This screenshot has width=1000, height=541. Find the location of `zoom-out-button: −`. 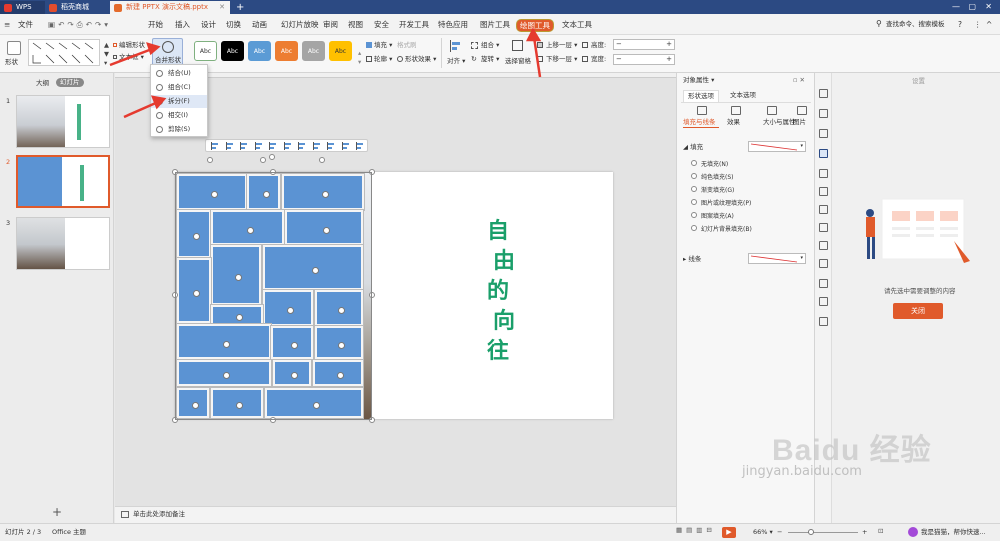

zoom-out-button: − is located at coordinates (779, 532).